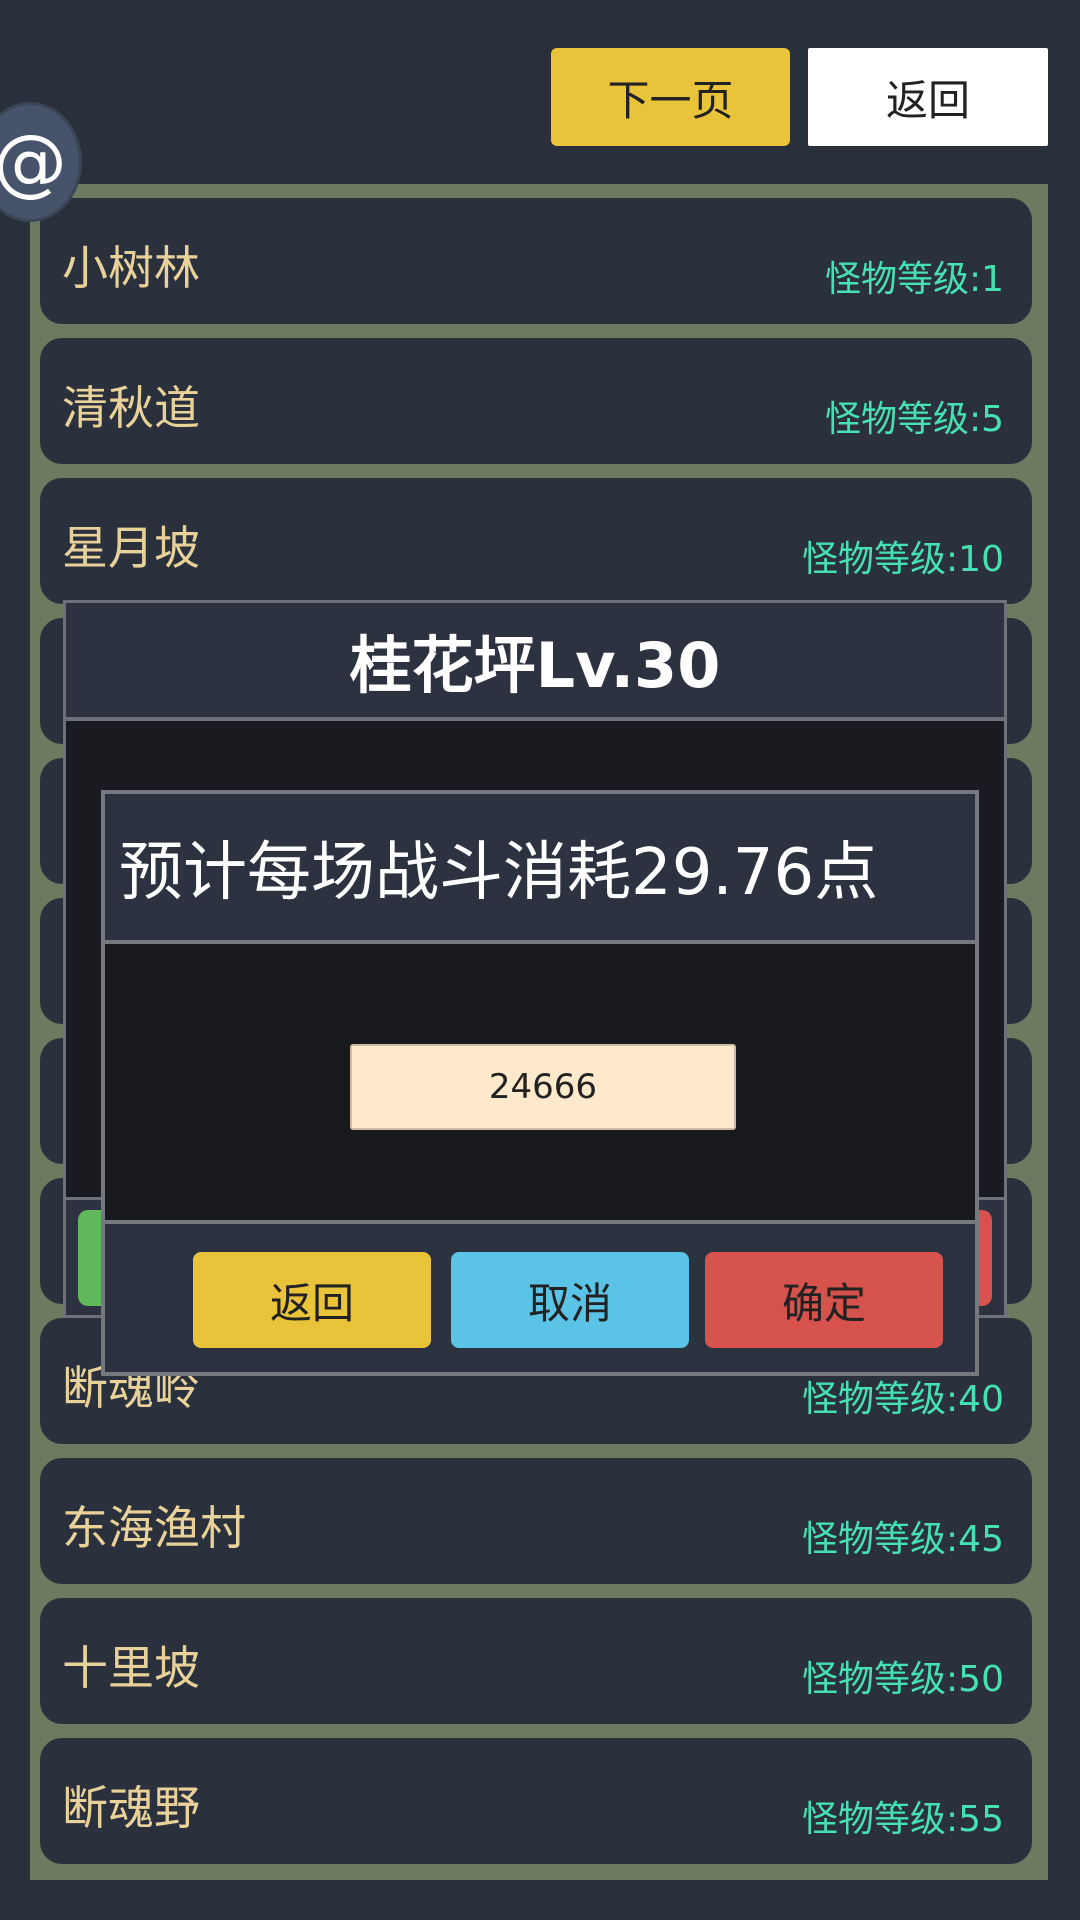 The height and width of the screenshot is (1920, 1080). Describe the element at coordinates (570, 1300) in the screenshot. I see `cancel-button: 取消` at that location.